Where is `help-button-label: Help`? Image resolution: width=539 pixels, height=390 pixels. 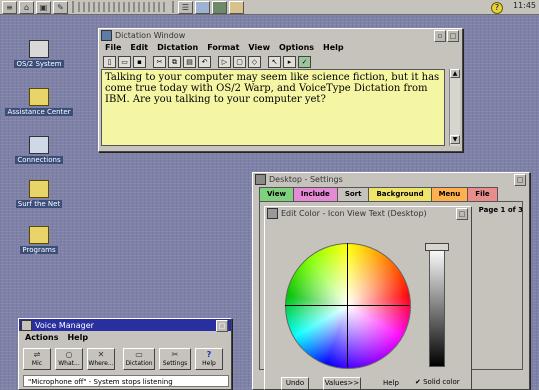 help-button-label: Help is located at coordinates (209, 363).